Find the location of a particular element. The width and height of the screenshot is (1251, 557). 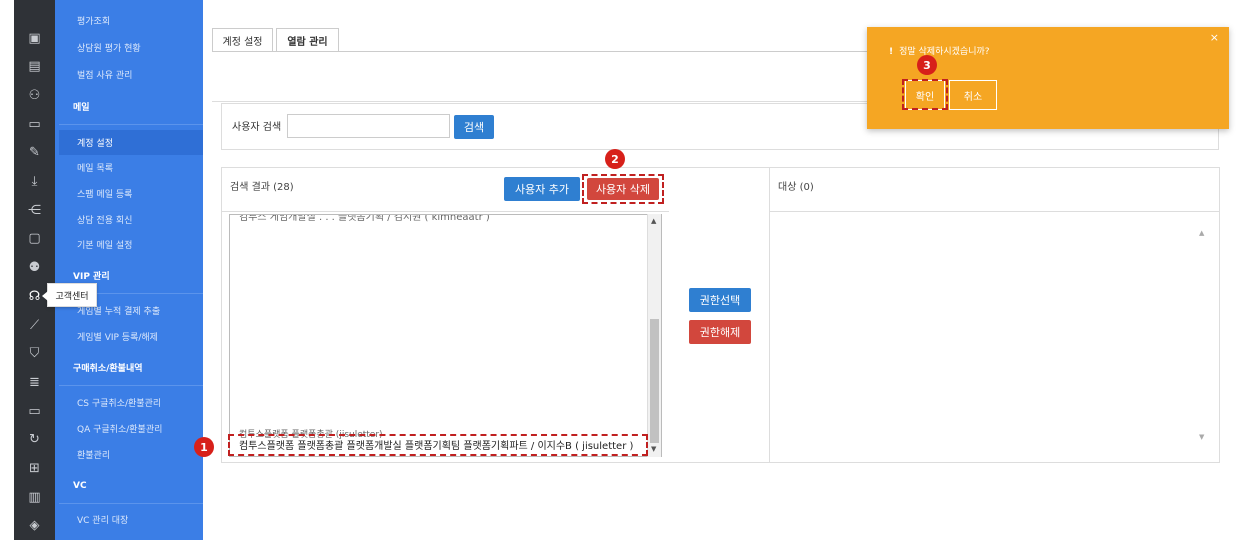

tab-label: 계정 설정 is located at coordinates (242, 42).